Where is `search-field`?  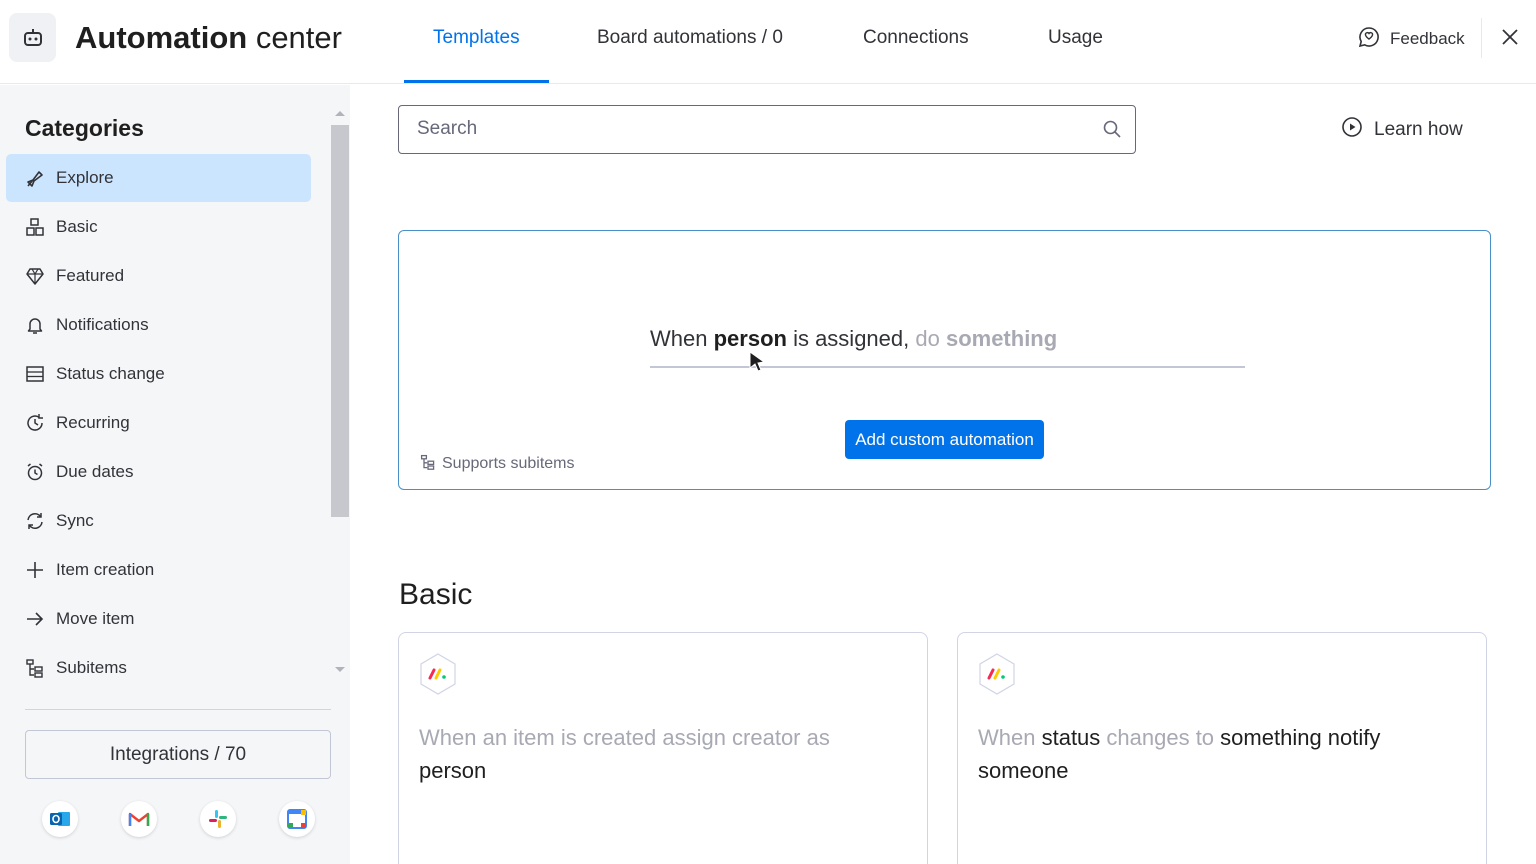 search-field is located at coordinates (767, 129).